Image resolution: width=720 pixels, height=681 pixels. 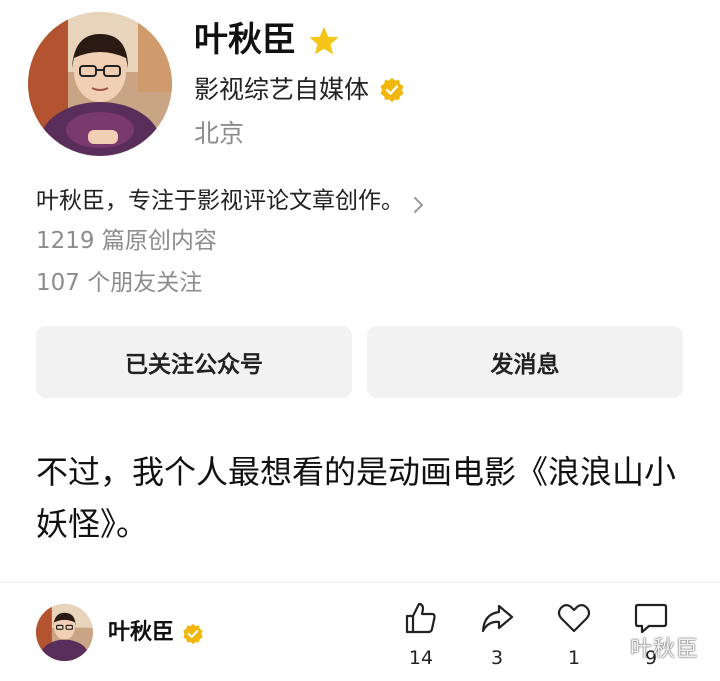 I want to click on followed-account-button: 已关注公众号, so click(x=194, y=362).